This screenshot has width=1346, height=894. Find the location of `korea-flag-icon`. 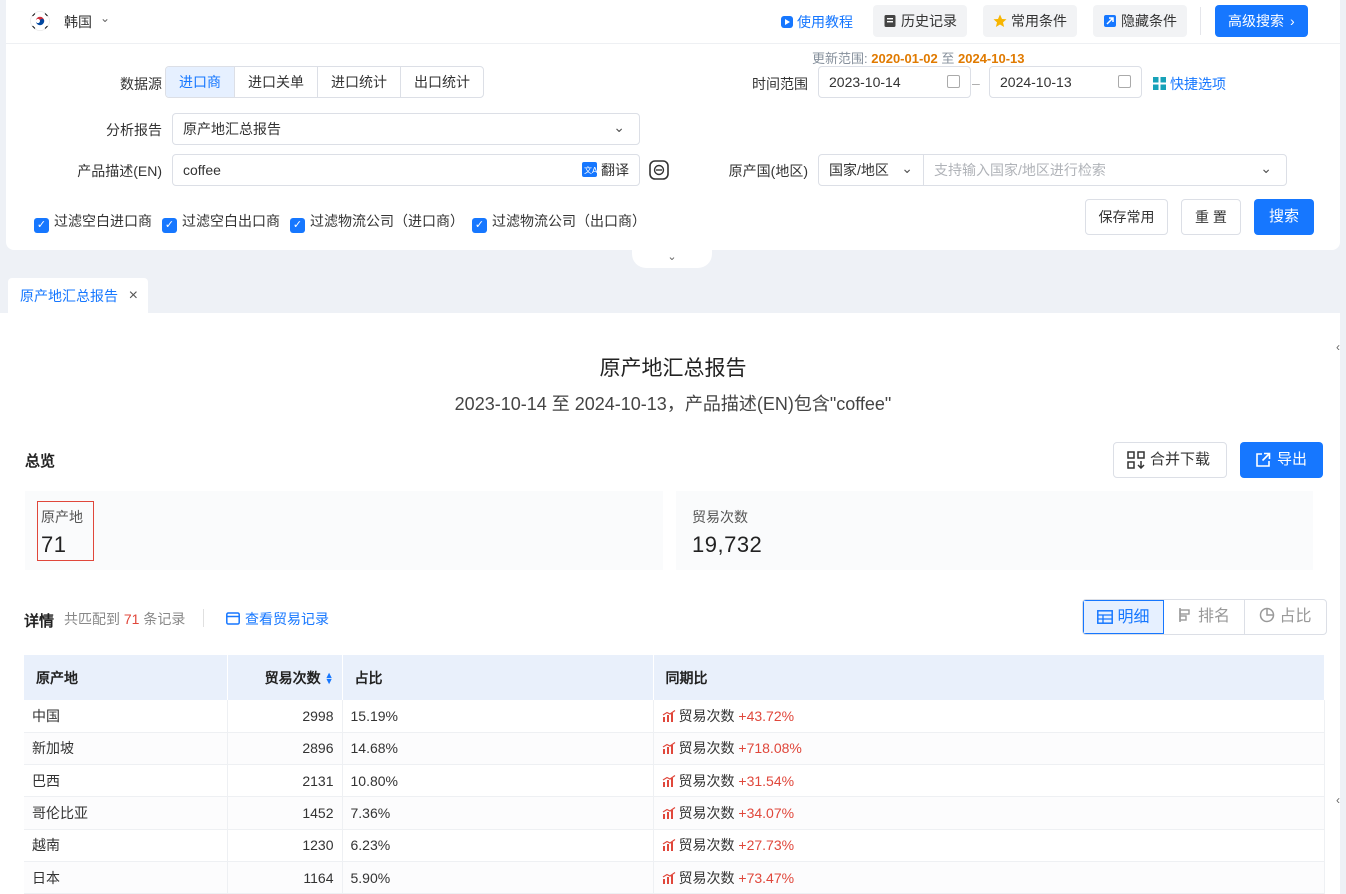

korea-flag-icon is located at coordinates (40, 21).